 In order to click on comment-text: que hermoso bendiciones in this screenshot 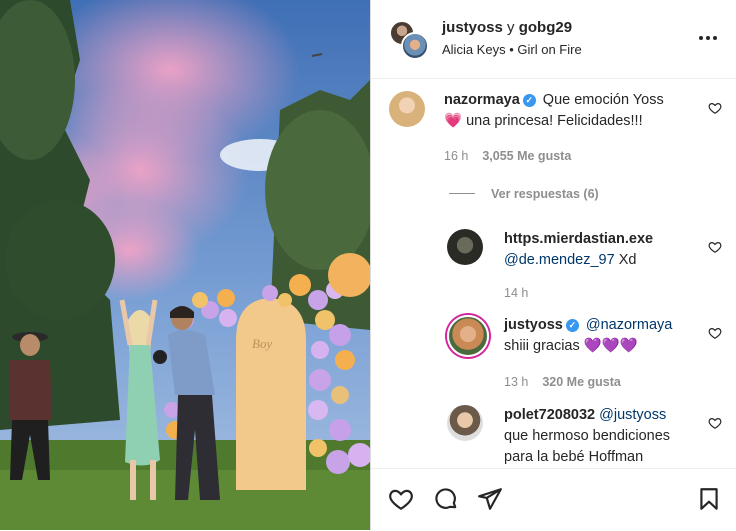, I will do `click(587, 436)`.